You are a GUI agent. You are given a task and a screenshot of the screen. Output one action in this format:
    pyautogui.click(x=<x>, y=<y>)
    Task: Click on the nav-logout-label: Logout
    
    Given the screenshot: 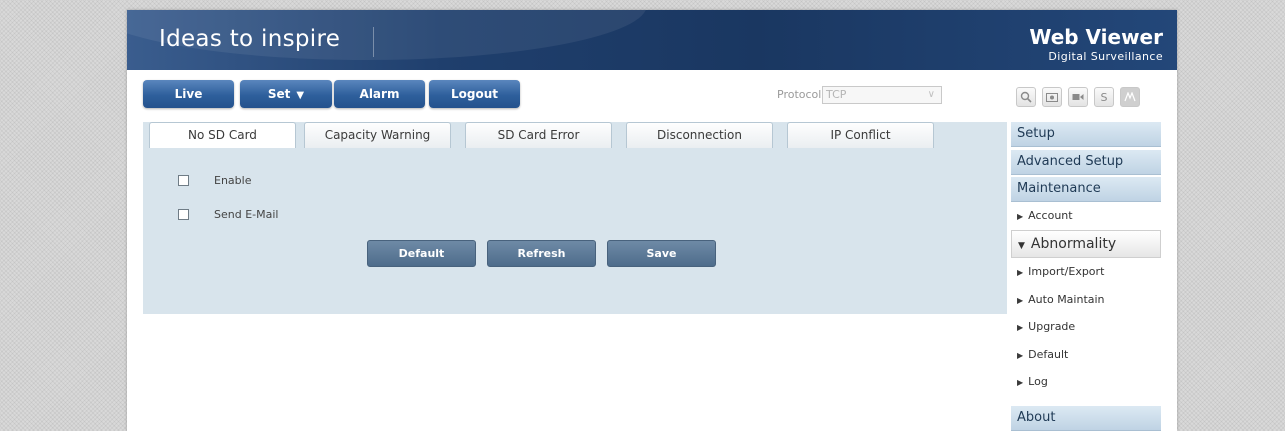 What is the action you would take?
    pyautogui.click(x=474, y=94)
    